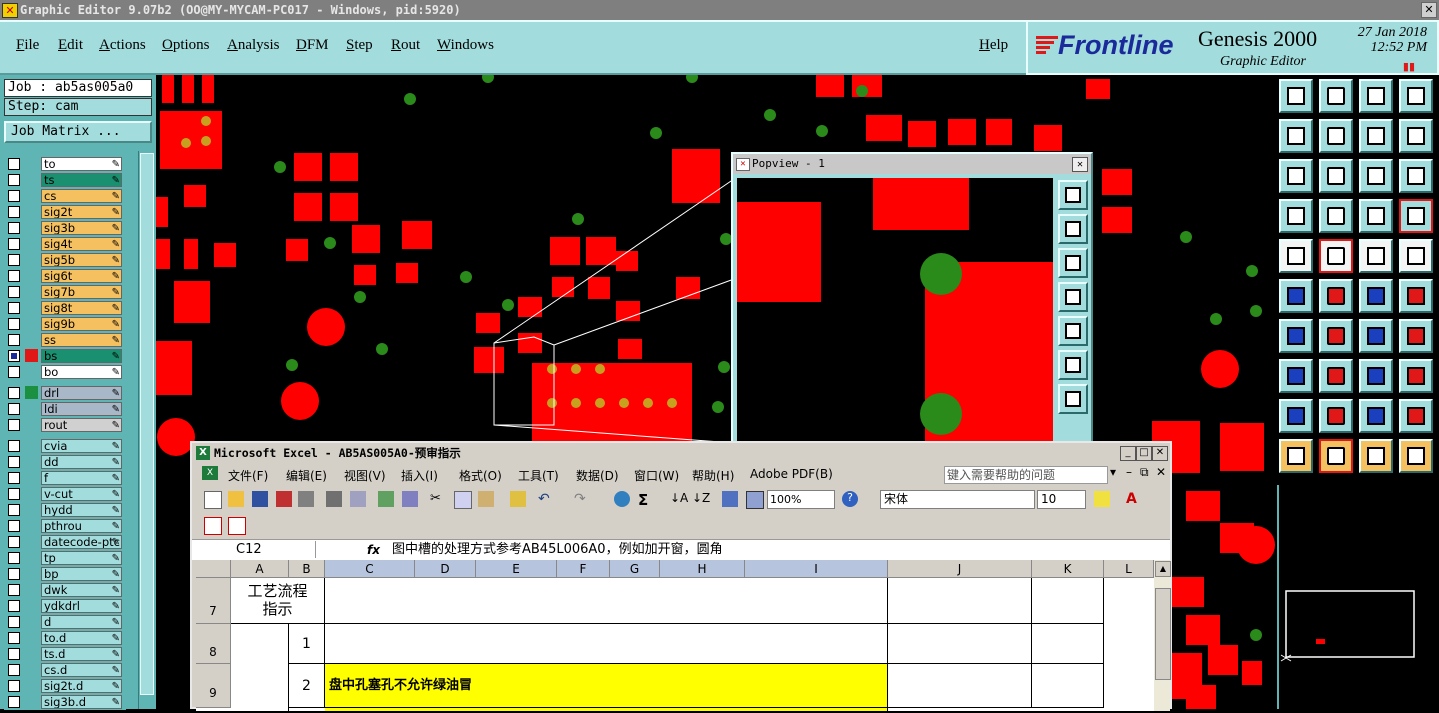 Image resolution: width=1439 pixels, height=713 pixels. What do you see at coordinates (65, 510) in the screenshot?
I see `layer-row: hydd ✎` at bounding box center [65, 510].